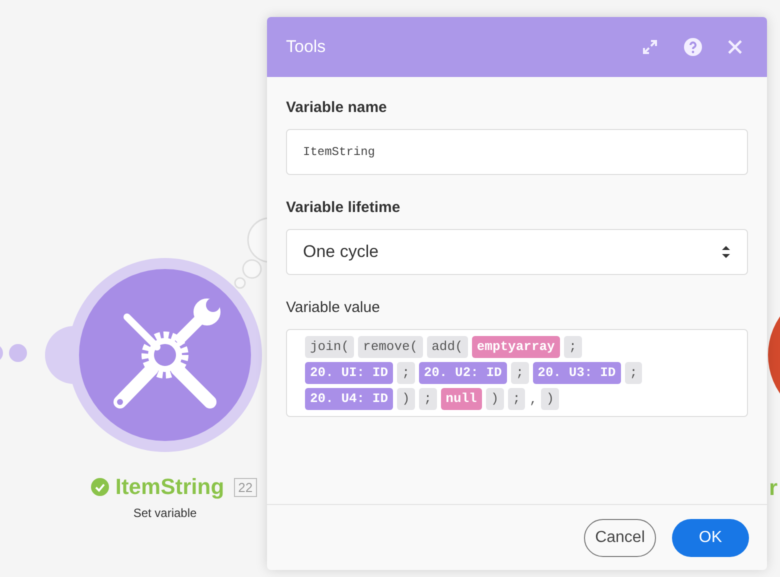 The width and height of the screenshot is (780, 577). Describe the element at coordinates (349, 399) in the screenshot. I see `variable-token: 20. U4: ID` at that location.